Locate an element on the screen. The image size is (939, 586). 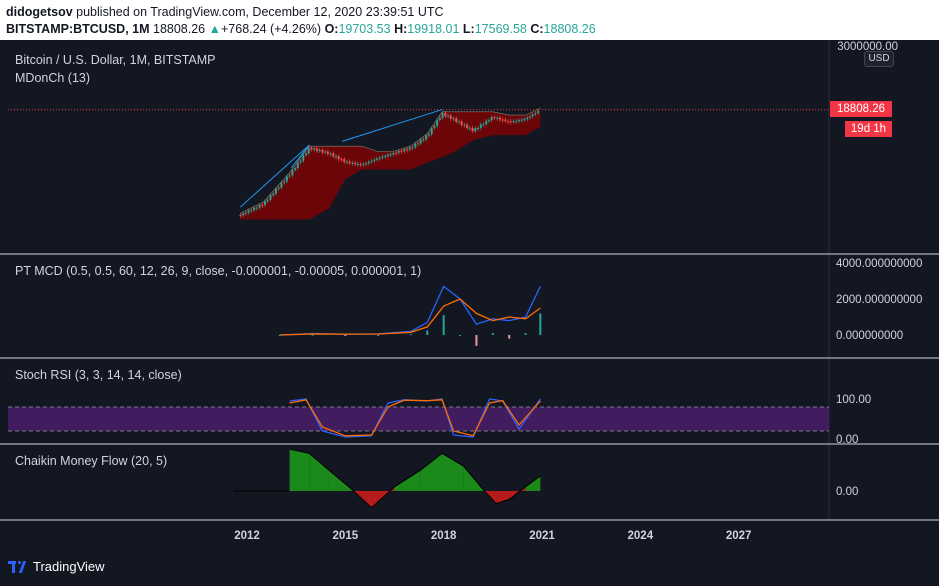
low-value: 17569.58 is located at coordinates (500, 29).